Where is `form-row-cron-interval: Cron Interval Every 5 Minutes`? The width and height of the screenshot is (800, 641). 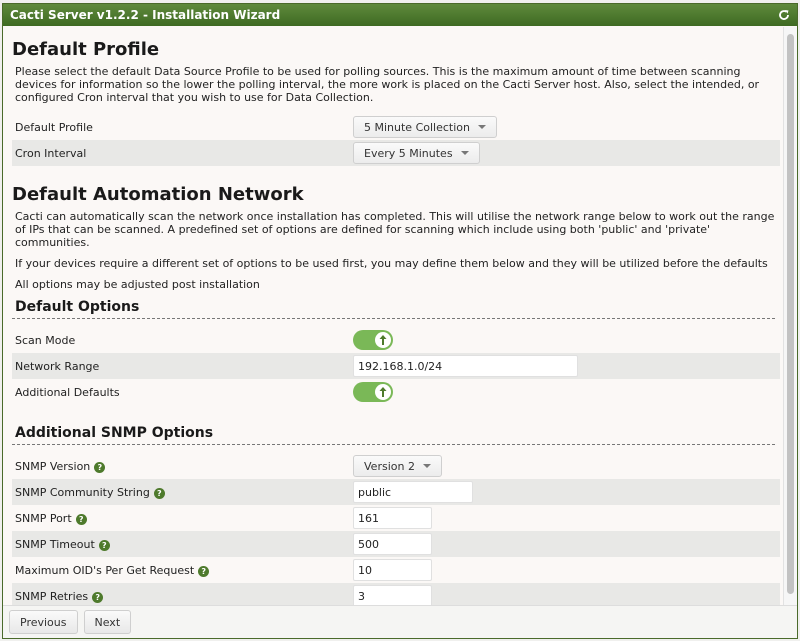
form-row-cron-interval: Cron Interval Every 5 Minutes is located at coordinates (396, 153).